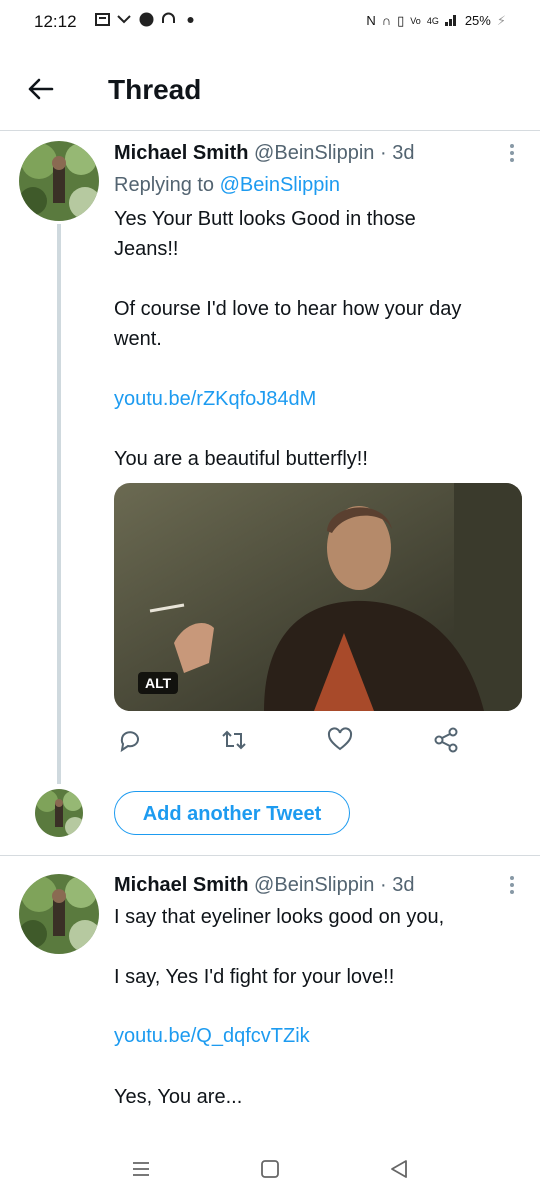 This screenshot has width=540, height=1200. Describe the element at coordinates (265, 219) in the screenshot. I see `tweet-text-line: Yes Your Butt looks Good in those` at that location.